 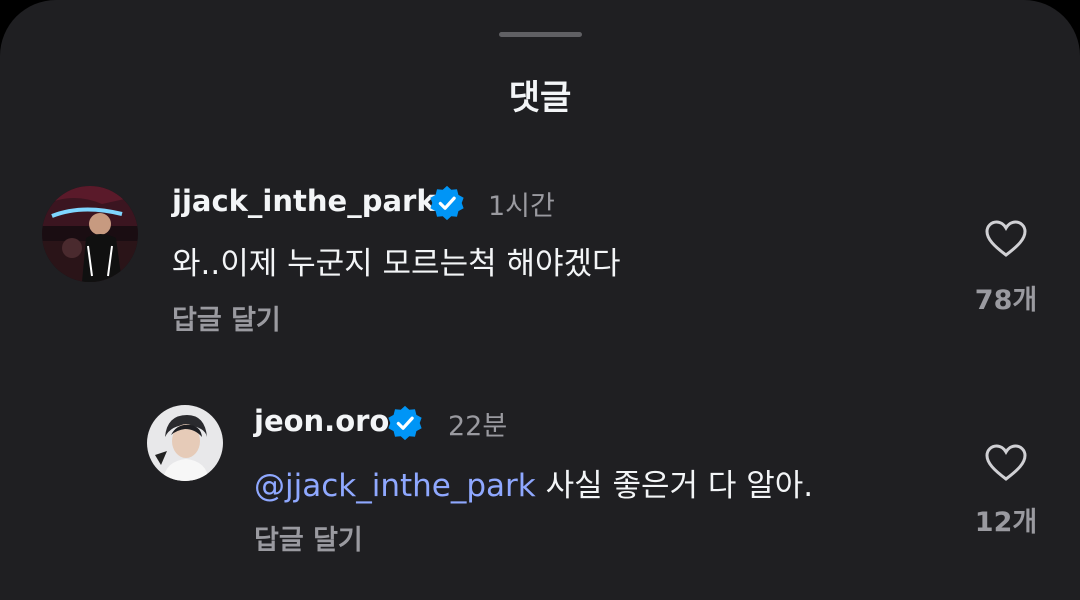 I want to click on comment-time: 22분, so click(x=478, y=426).